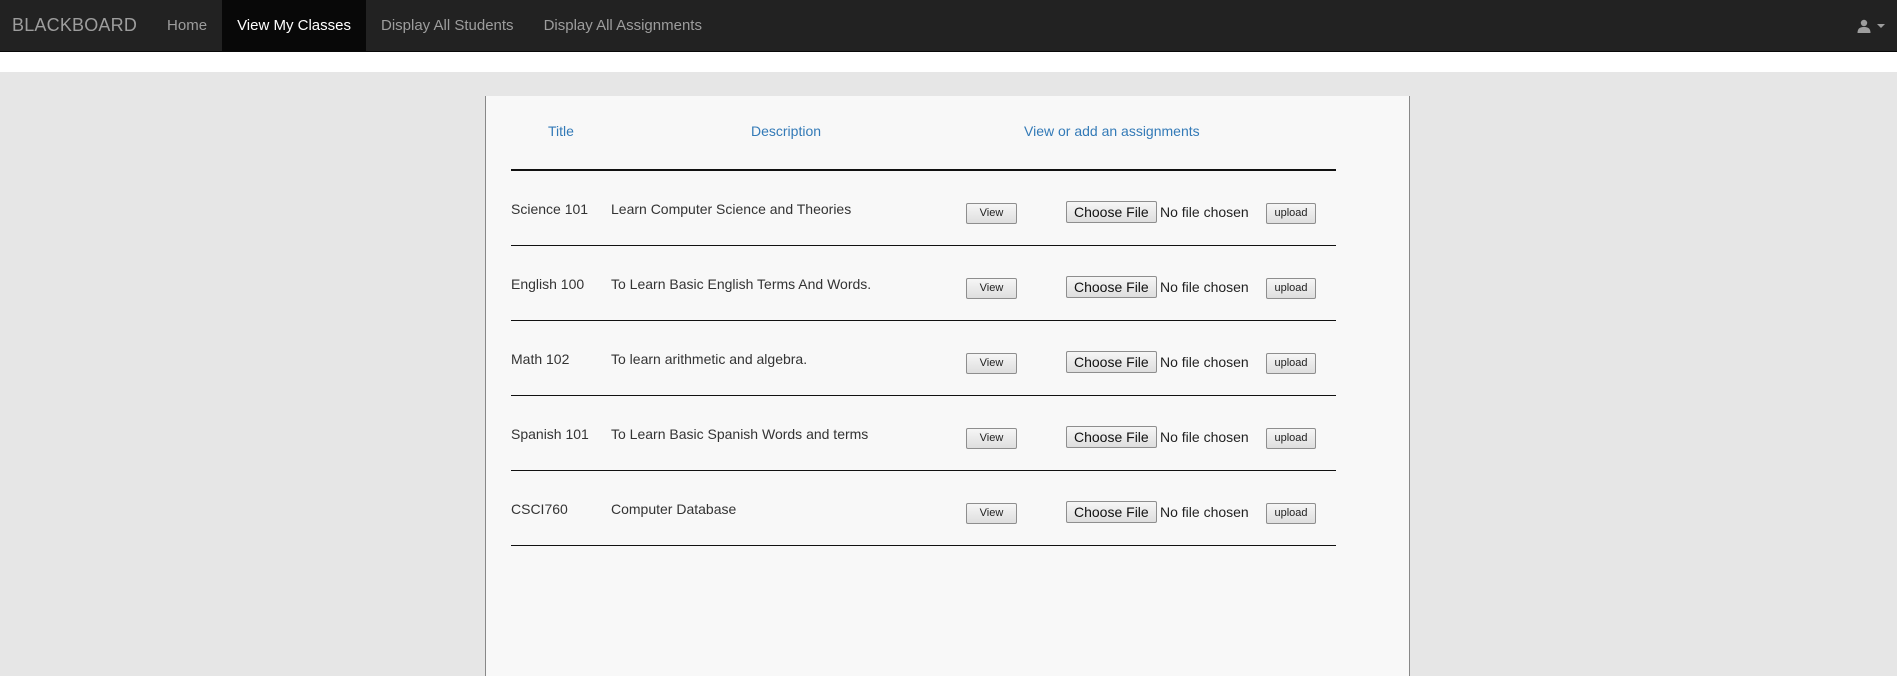 Image resolution: width=1897 pixels, height=676 pixels. Describe the element at coordinates (1112, 131) in the screenshot. I see `header-assignments: View or add an assignments` at that location.